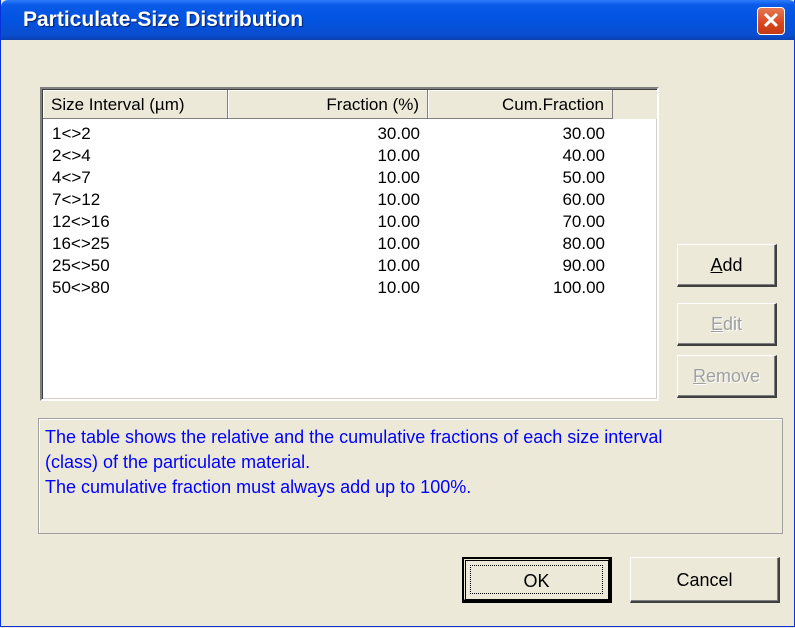 The width and height of the screenshot is (795, 628). Describe the element at coordinates (398, 133) in the screenshot. I see `cell-fraction: 30.00` at that location.